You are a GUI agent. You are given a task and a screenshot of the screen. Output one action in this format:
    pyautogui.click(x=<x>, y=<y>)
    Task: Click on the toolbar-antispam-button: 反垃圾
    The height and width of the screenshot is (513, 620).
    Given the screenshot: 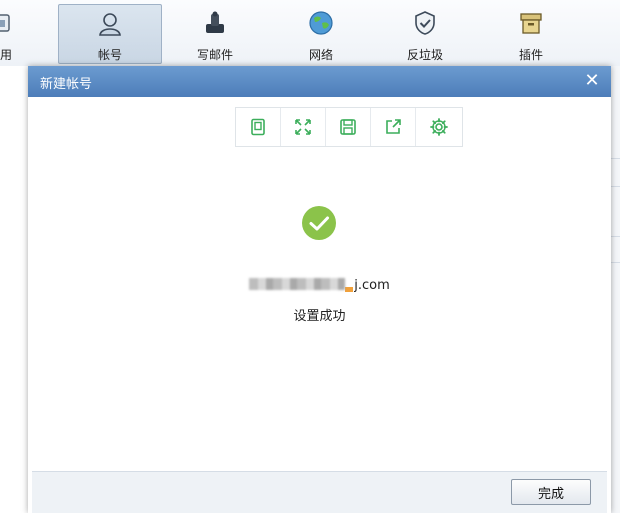 What is the action you would take?
    pyautogui.click(x=425, y=34)
    